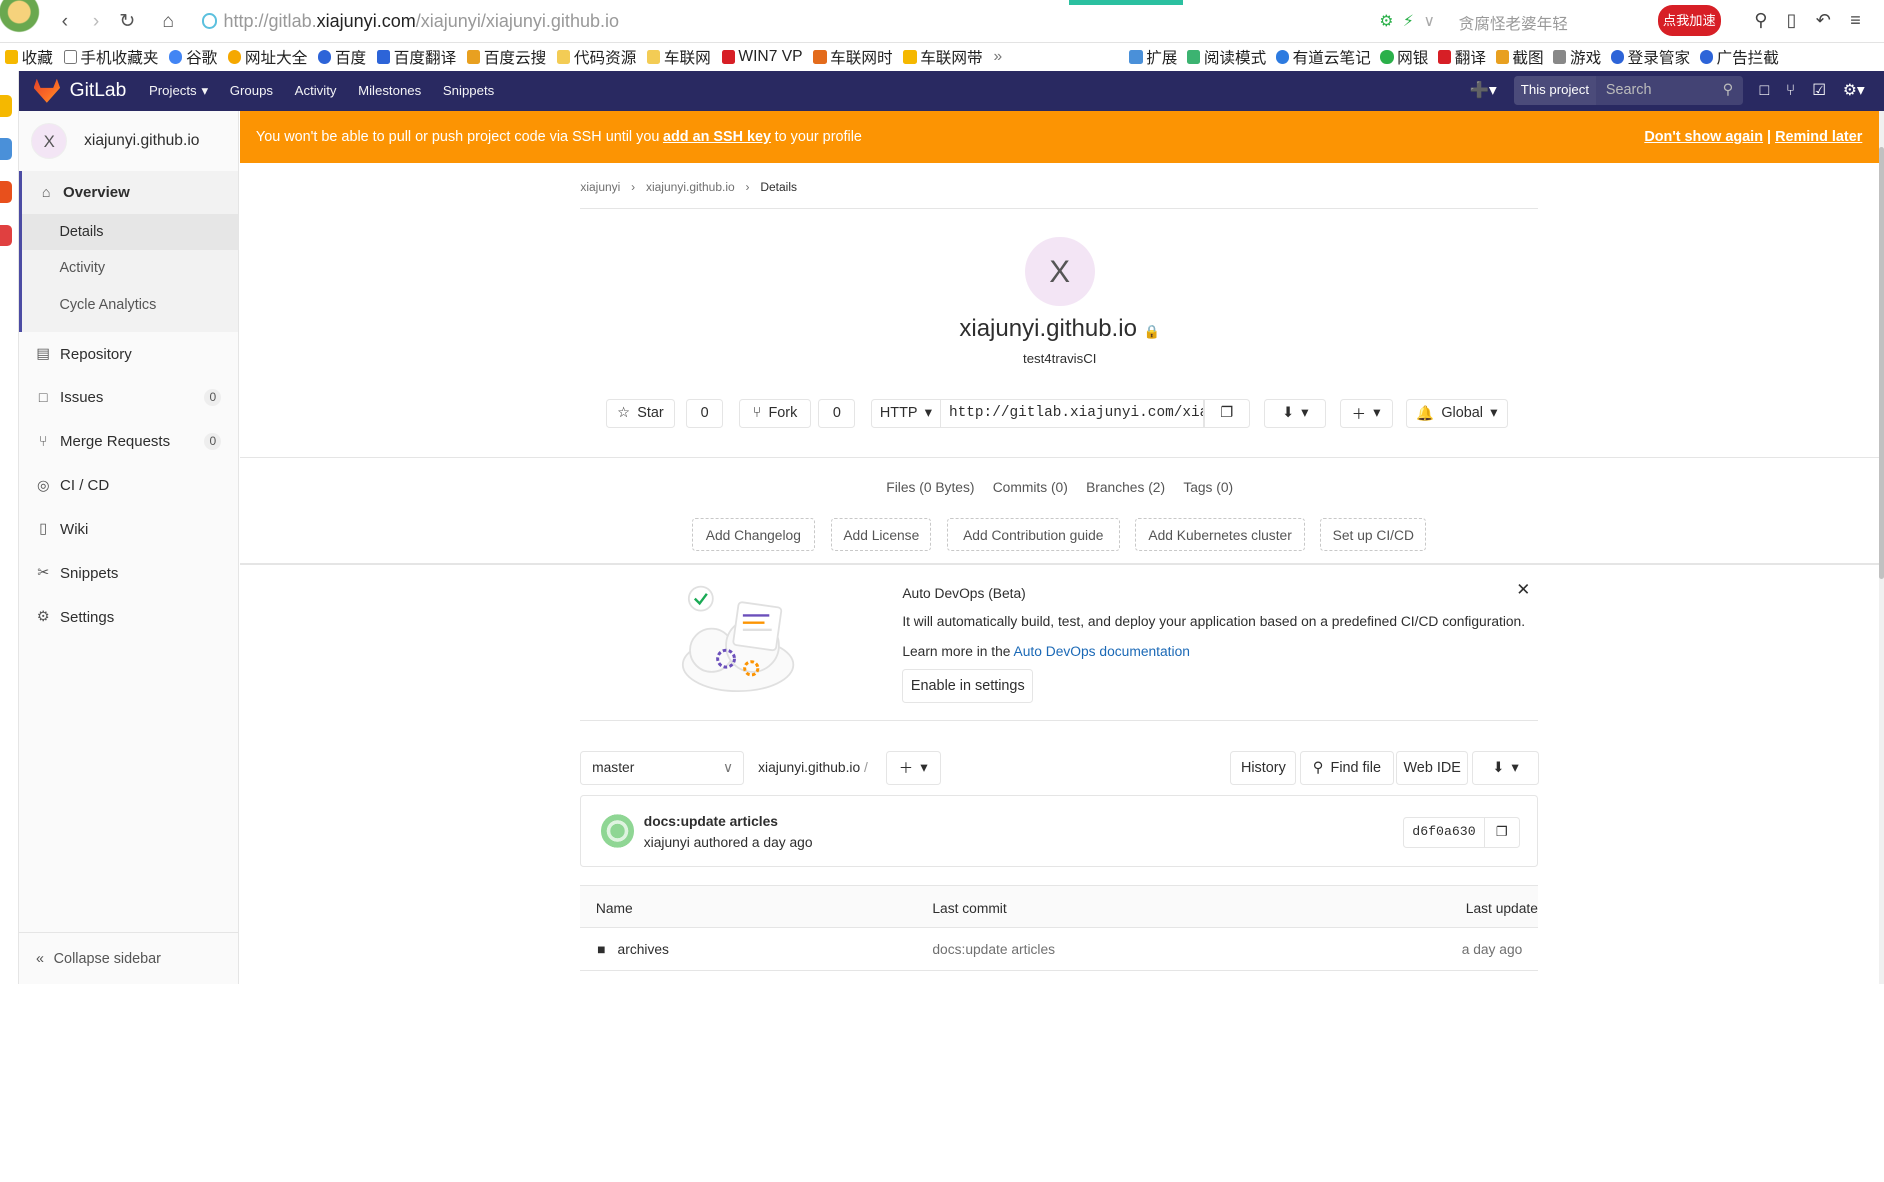 The width and height of the screenshot is (1884, 1182). What do you see at coordinates (20, 18) in the screenshot?
I see `browser-profile-avatar` at bounding box center [20, 18].